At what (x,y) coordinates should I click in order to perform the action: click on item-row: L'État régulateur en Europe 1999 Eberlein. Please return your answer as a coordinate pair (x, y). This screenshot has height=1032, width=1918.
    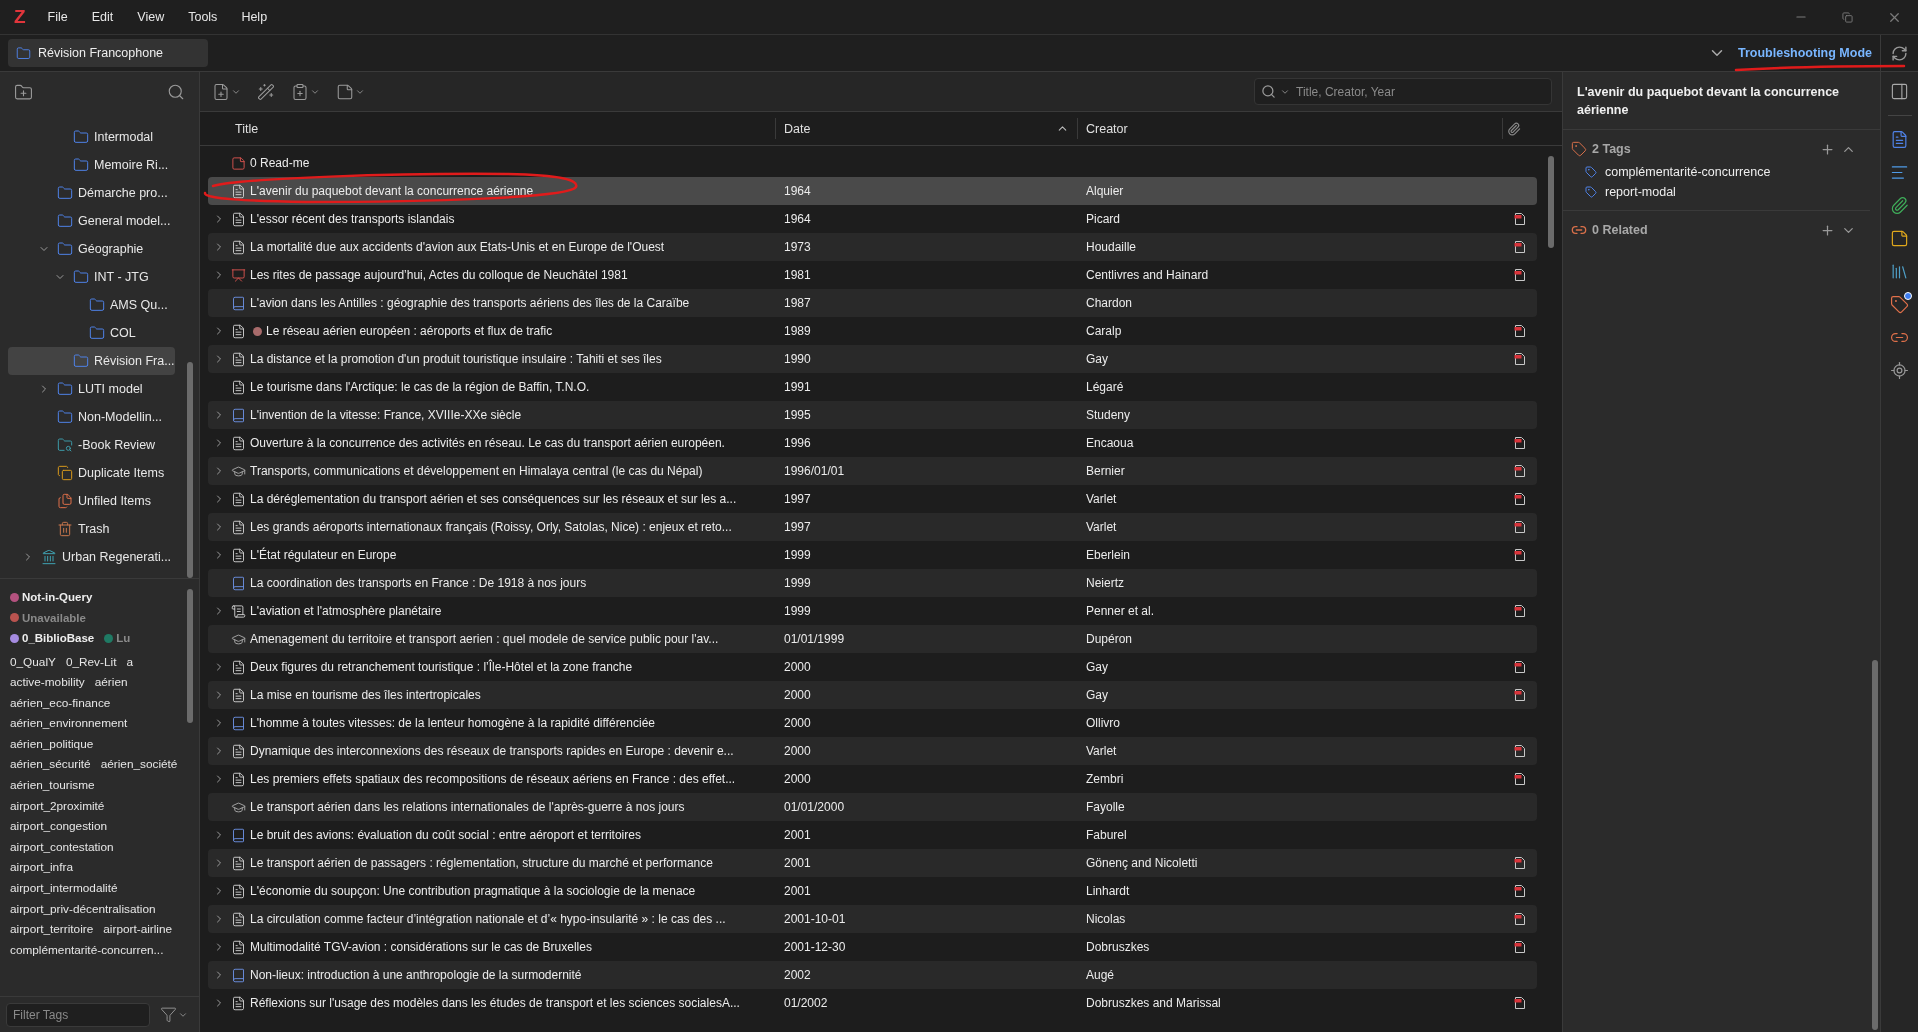
    Looking at the image, I should click on (872, 555).